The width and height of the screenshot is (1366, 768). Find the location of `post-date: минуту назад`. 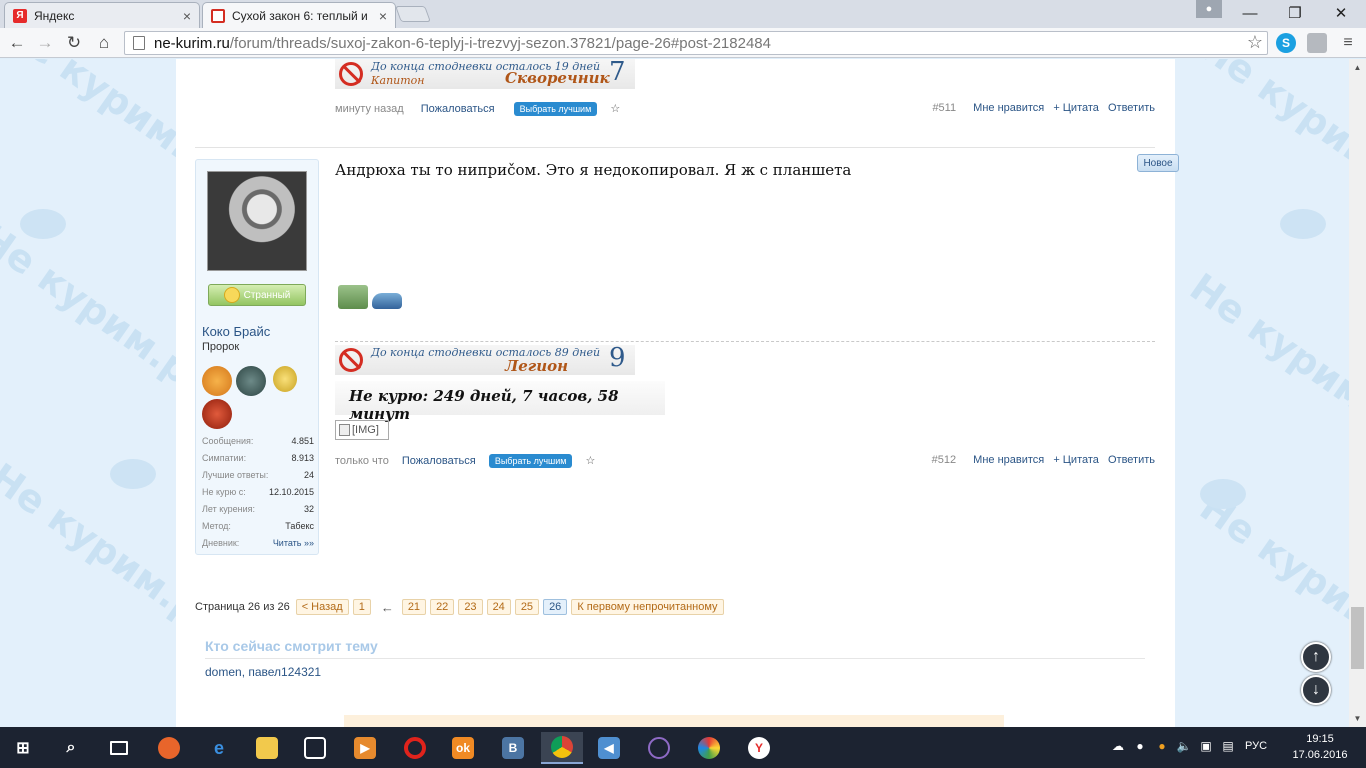

post-date: минуту назад is located at coordinates (369, 109).